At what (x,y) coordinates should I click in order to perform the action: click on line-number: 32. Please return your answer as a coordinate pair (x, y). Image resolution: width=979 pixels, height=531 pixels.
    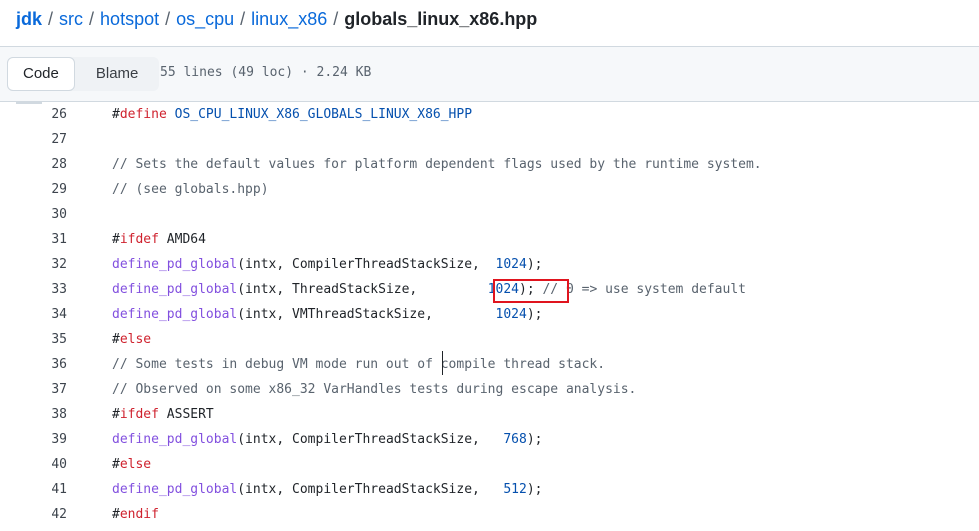
    Looking at the image, I should click on (33, 264).